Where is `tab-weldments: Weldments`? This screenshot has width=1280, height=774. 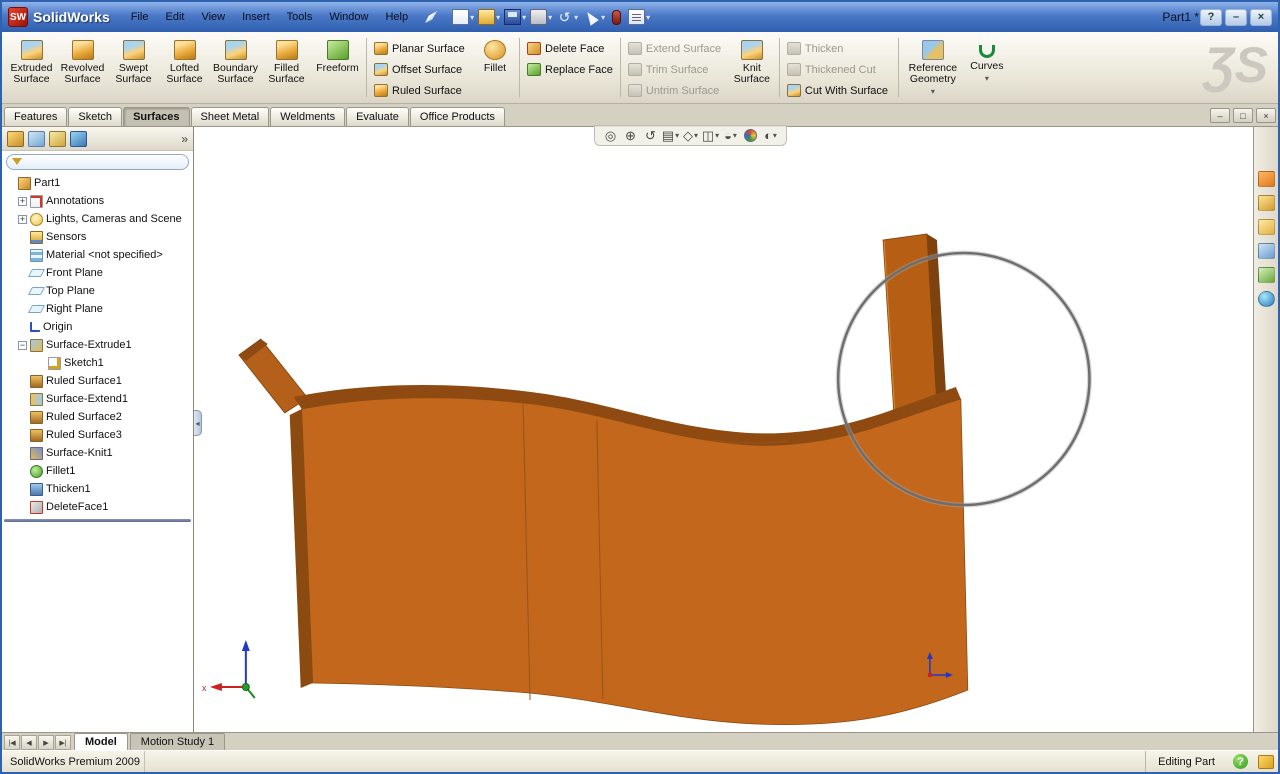 tab-weldments: Weldments is located at coordinates (308, 116).